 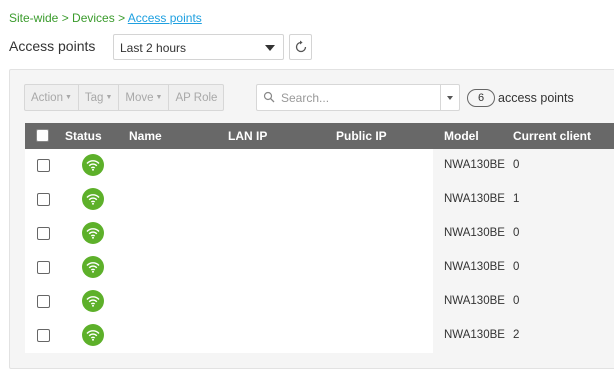 What do you see at coordinates (247, 136) in the screenshot?
I see `column-header-lan-ip: LAN IP` at bounding box center [247, 136].